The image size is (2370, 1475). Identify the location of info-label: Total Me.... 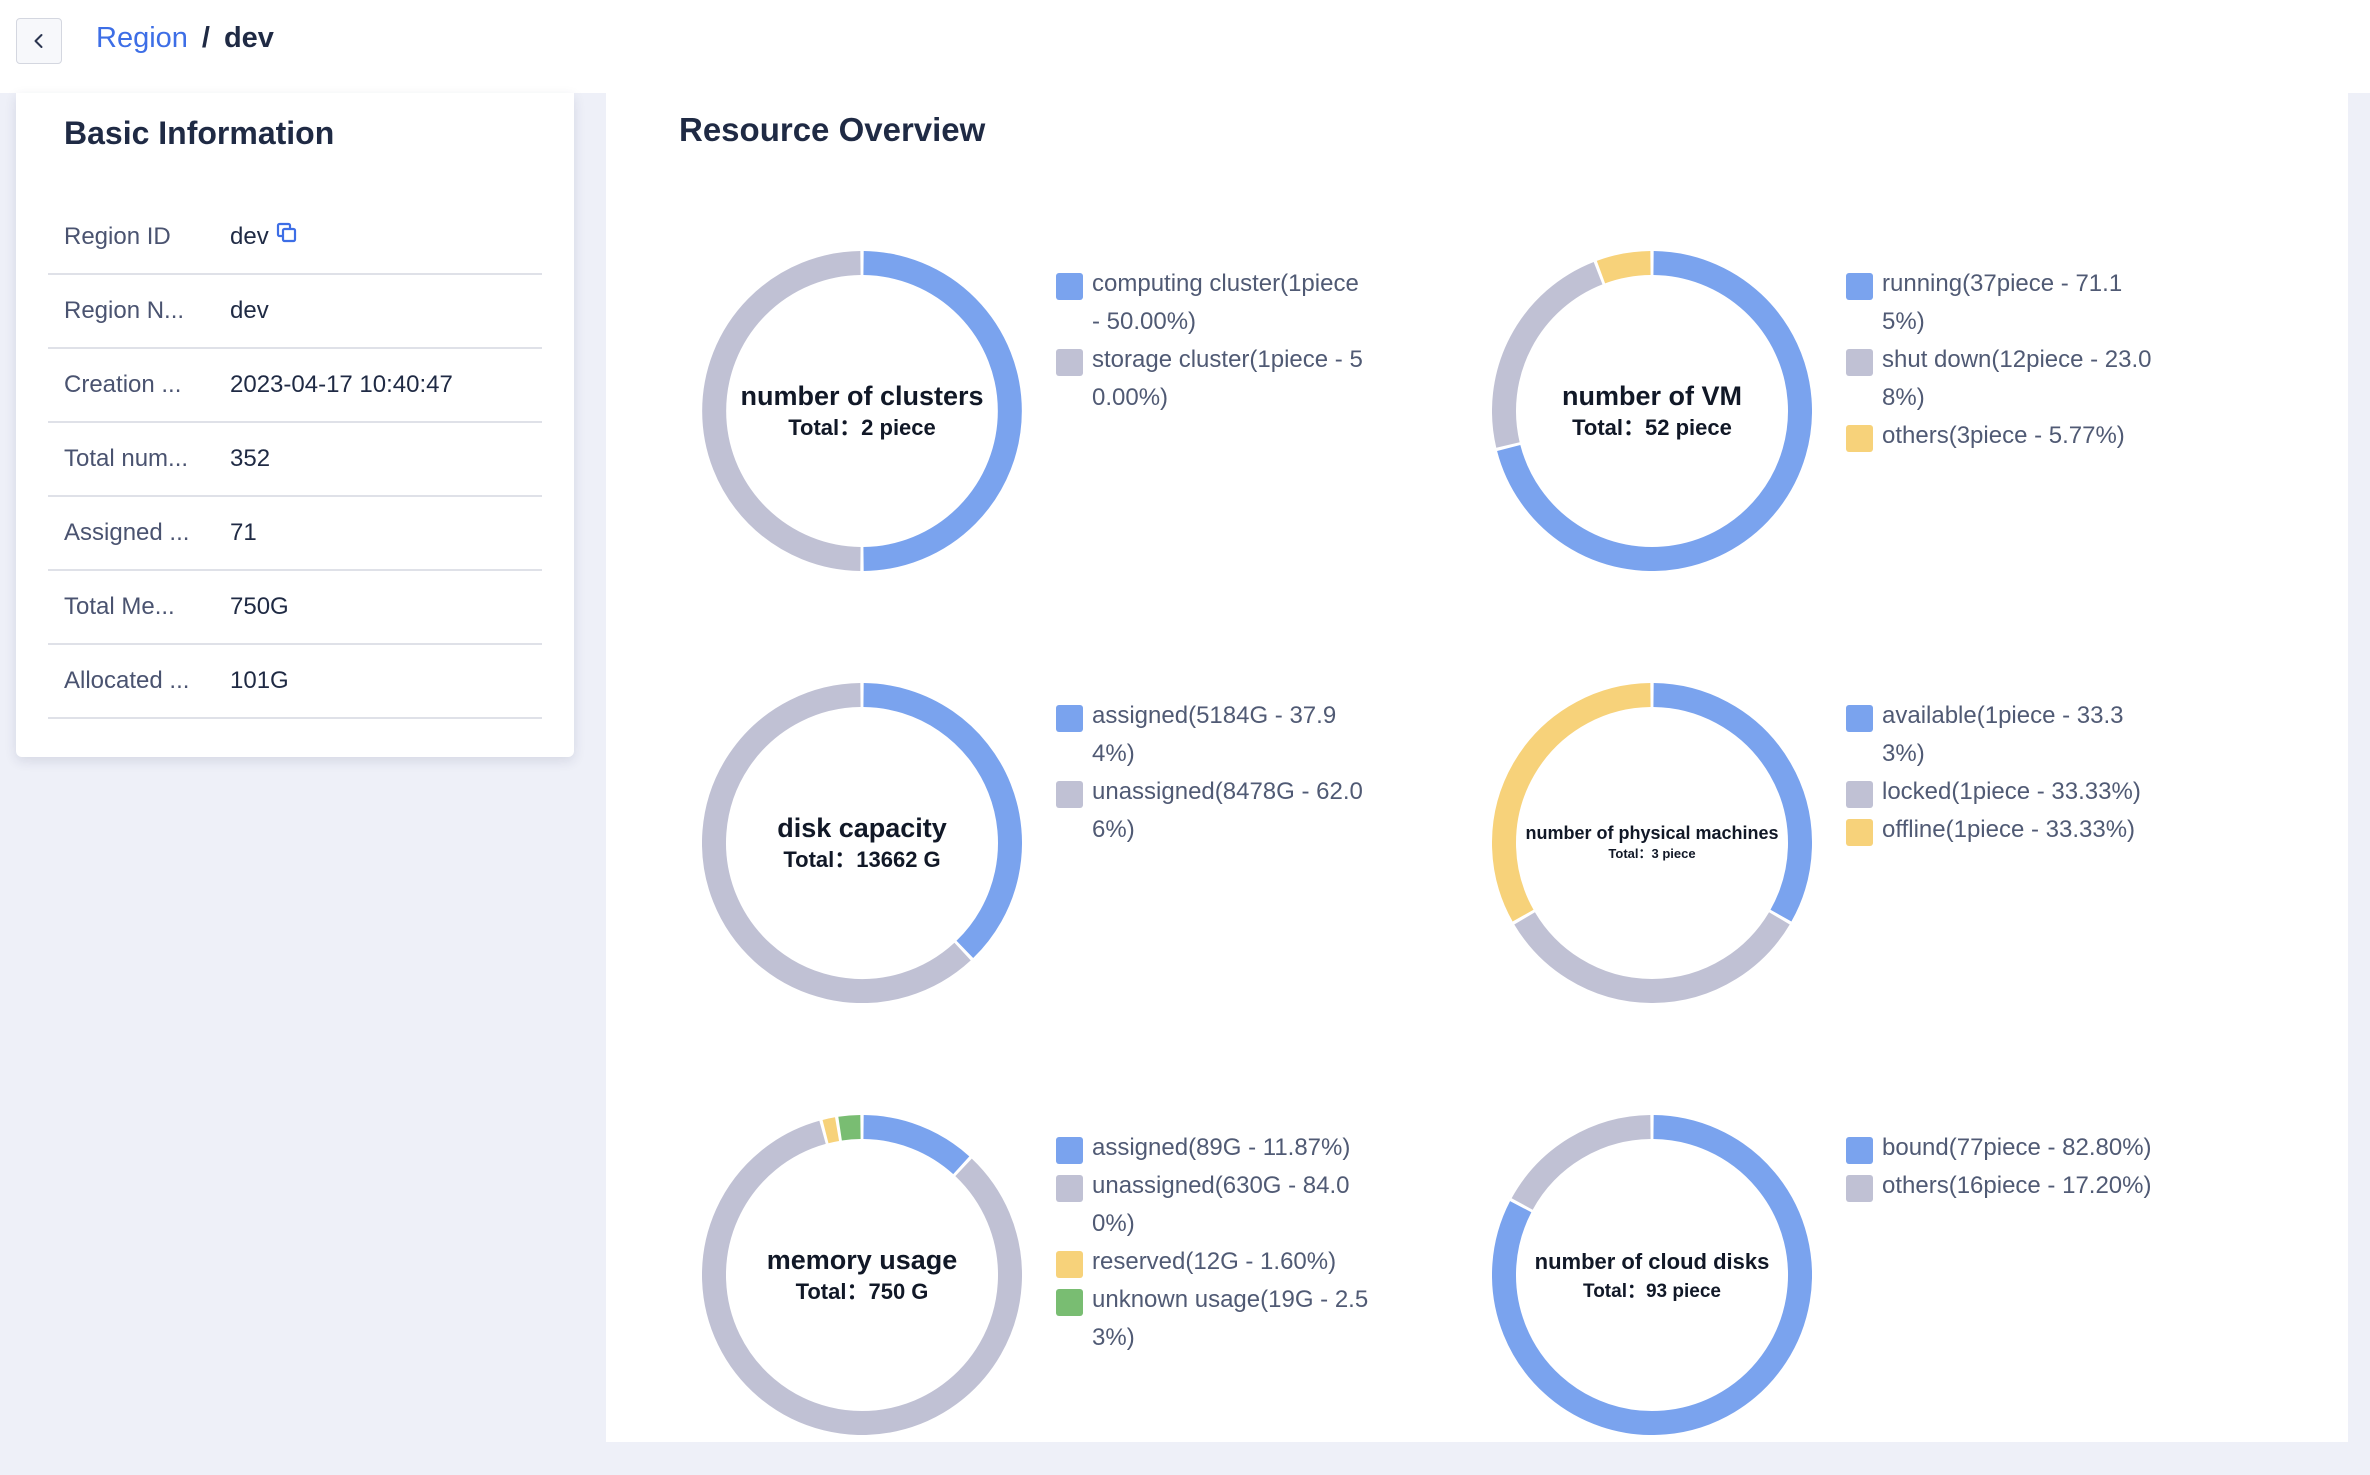
(119, 606).